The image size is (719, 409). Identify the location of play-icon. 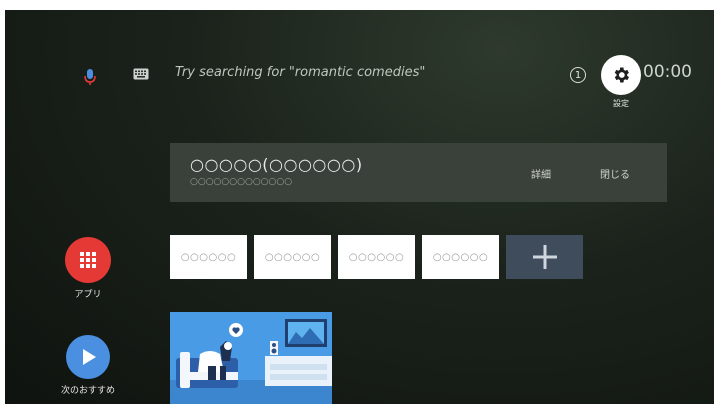
(89, 357).